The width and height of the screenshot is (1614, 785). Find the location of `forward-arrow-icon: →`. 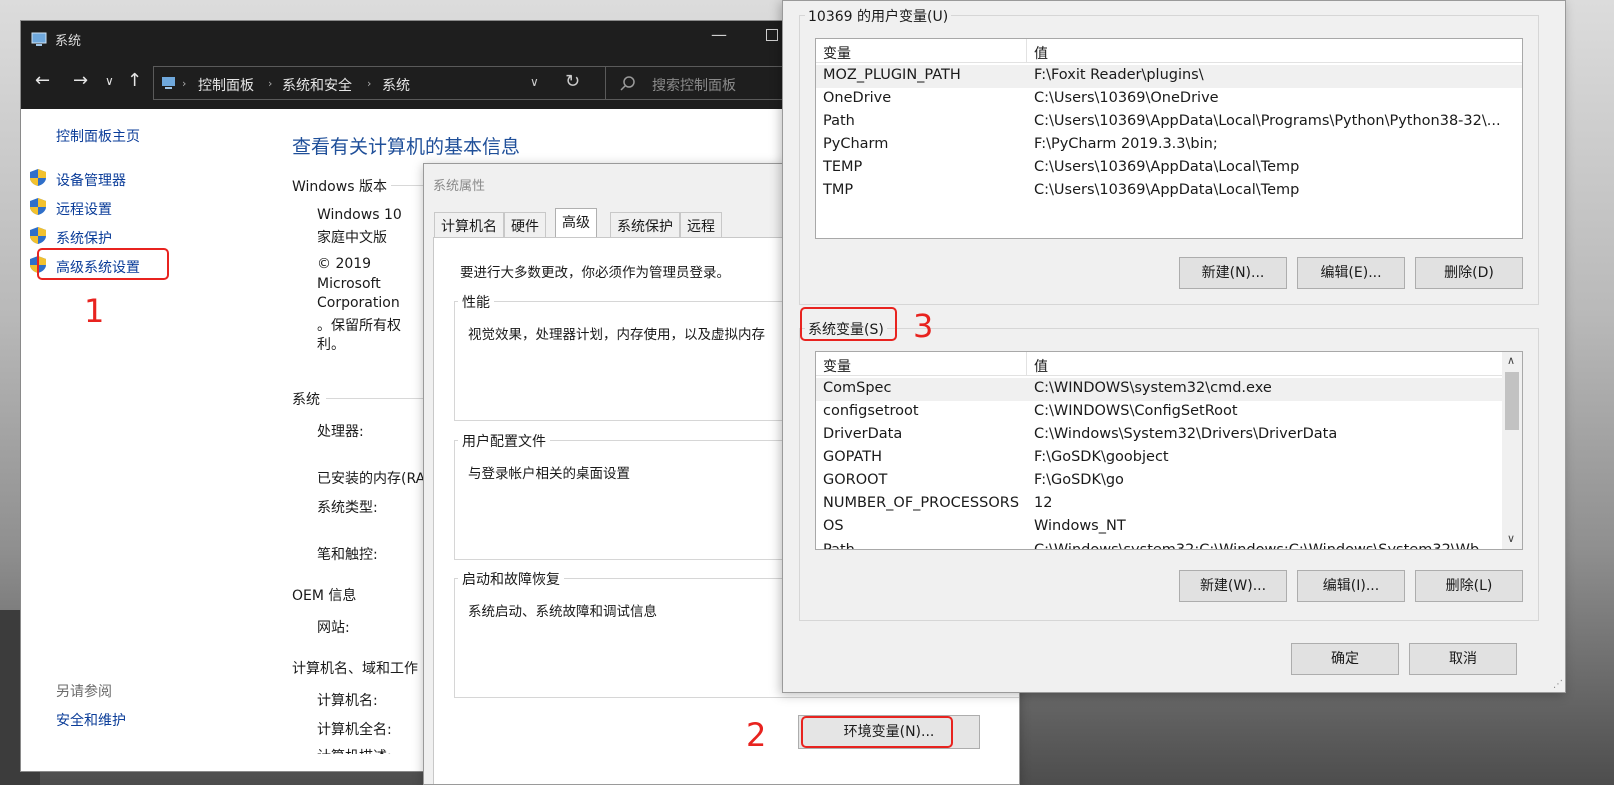

forward-arrow-icon: → is located at coordinates (80, 80).